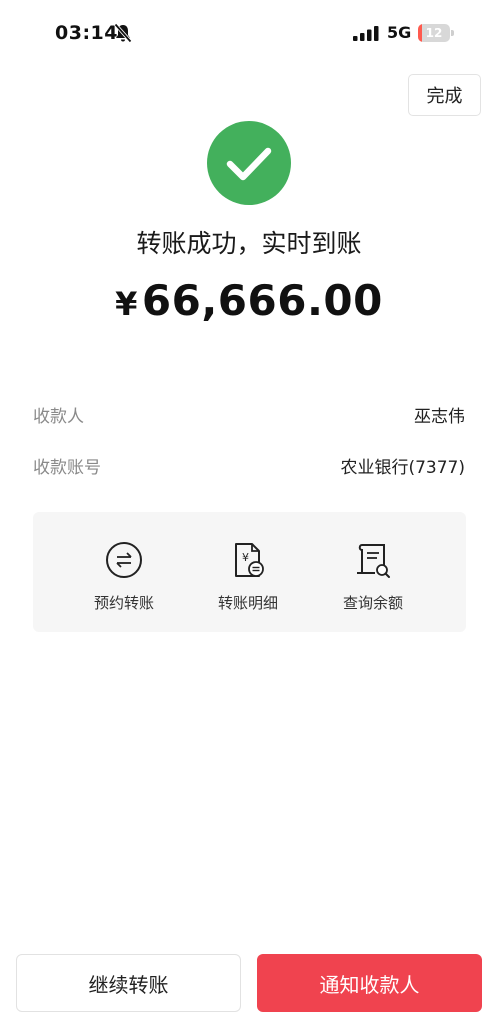 This screenshot has width=498, height=1031. I want to click on cellular-signal-icon, so click(366, 33).